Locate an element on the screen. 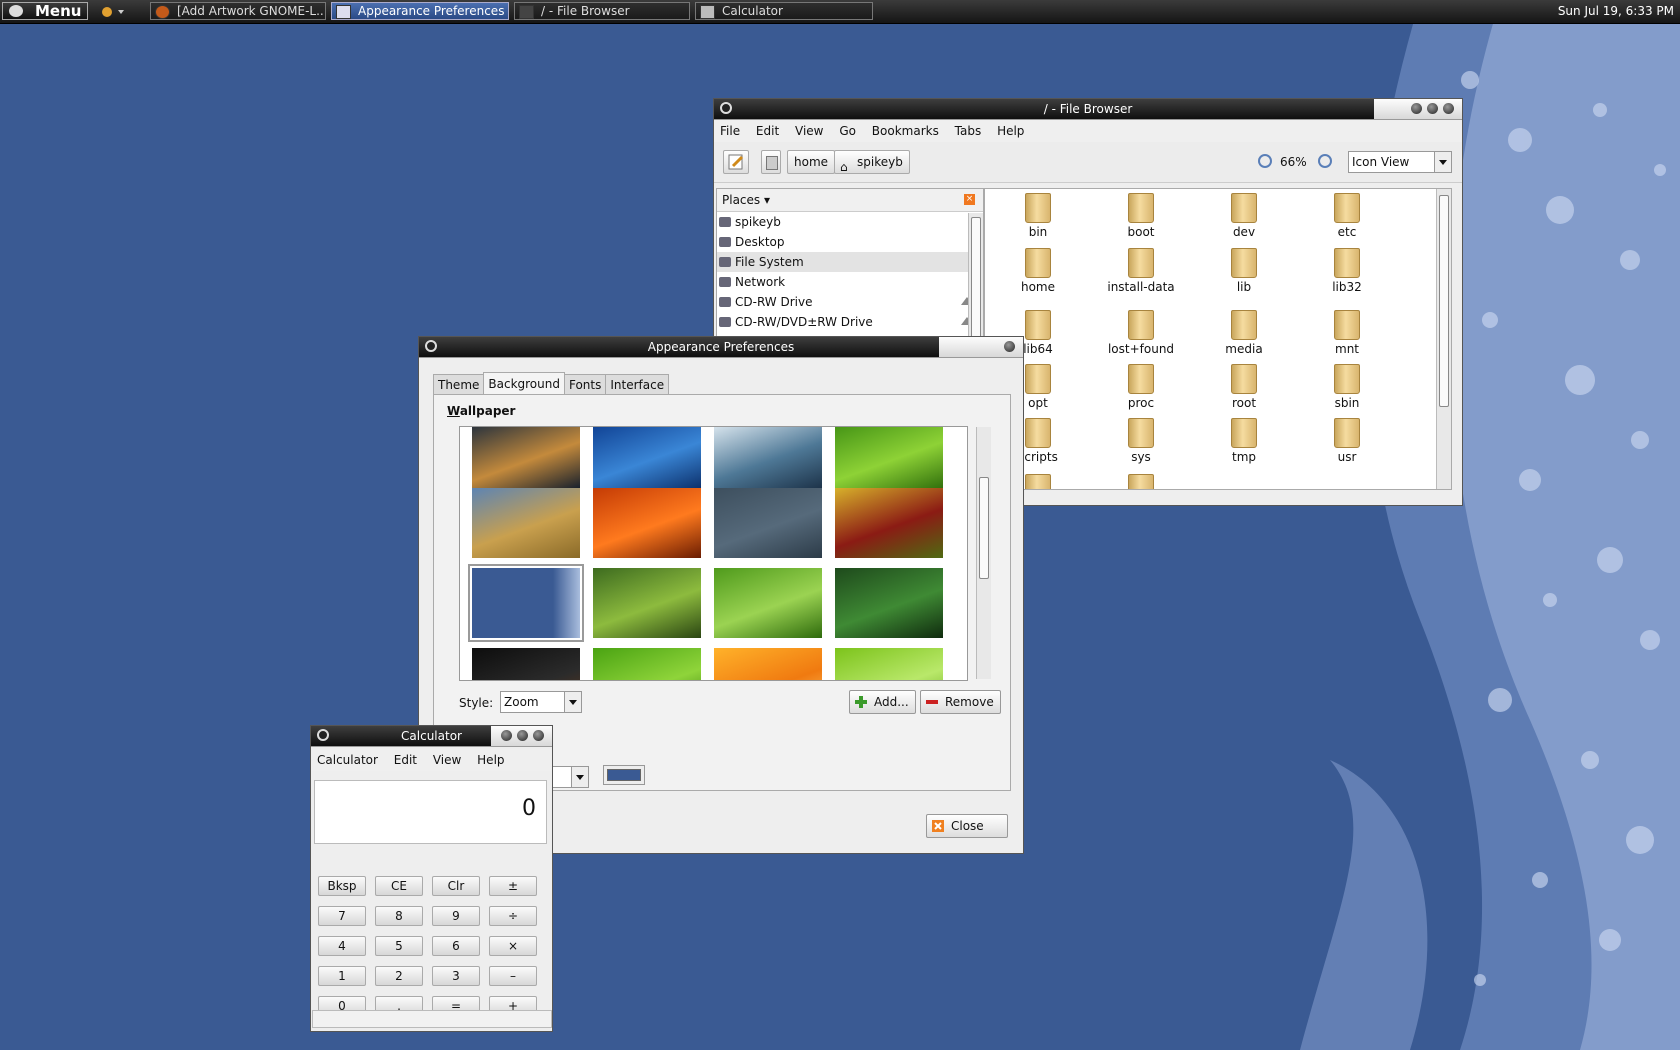 This screenshot has height=1050, width=1680. tab-interface: Interface is located at coordinates (637, 384).